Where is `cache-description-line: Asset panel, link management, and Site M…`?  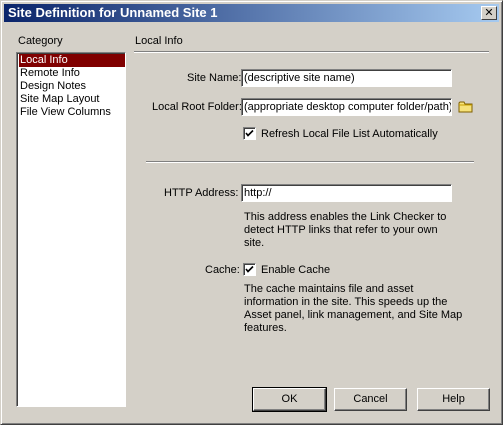
cache-description-line: Asset panel, link management, and Site M… is located at coordinates (353, 315).